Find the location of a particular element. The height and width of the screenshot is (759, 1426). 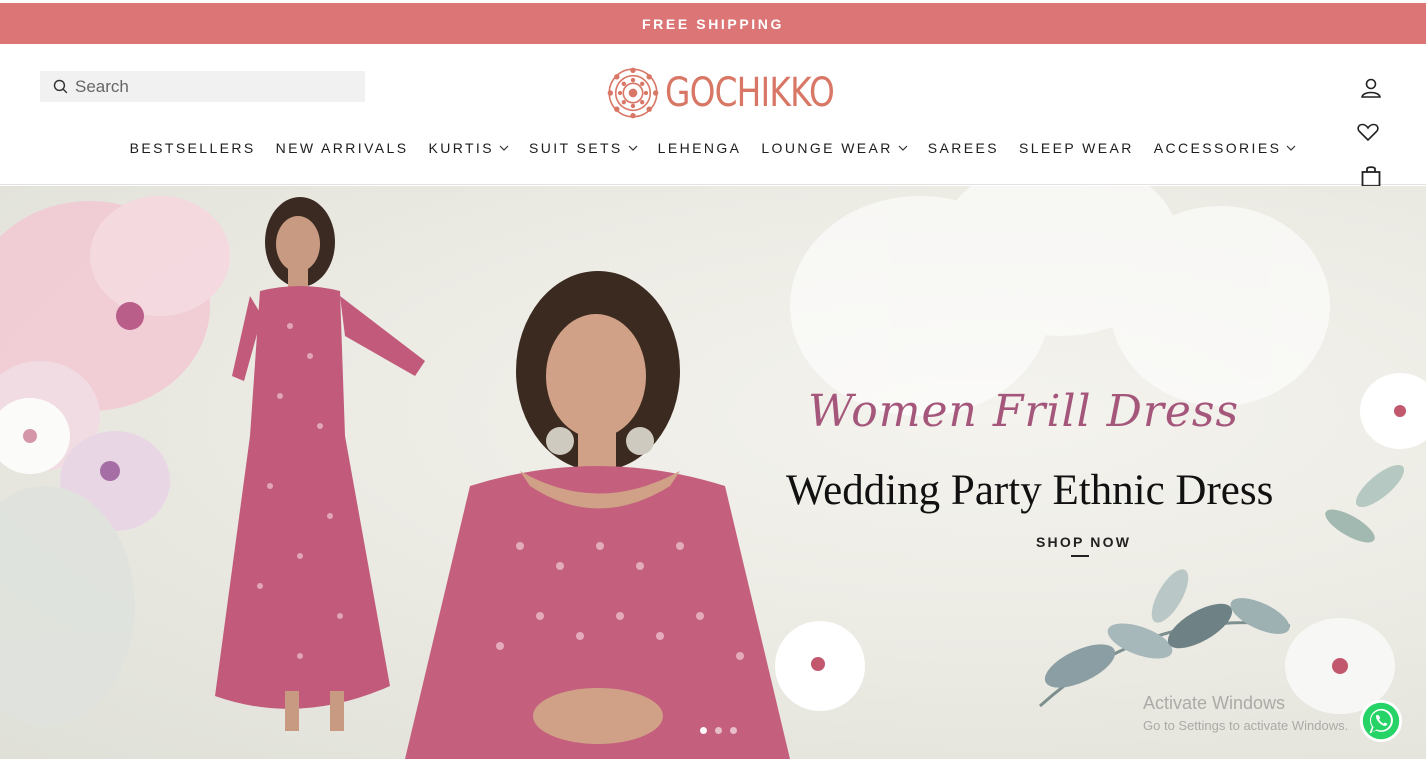

nav-item-label: KURTIS is located at coordinates (461, 148).